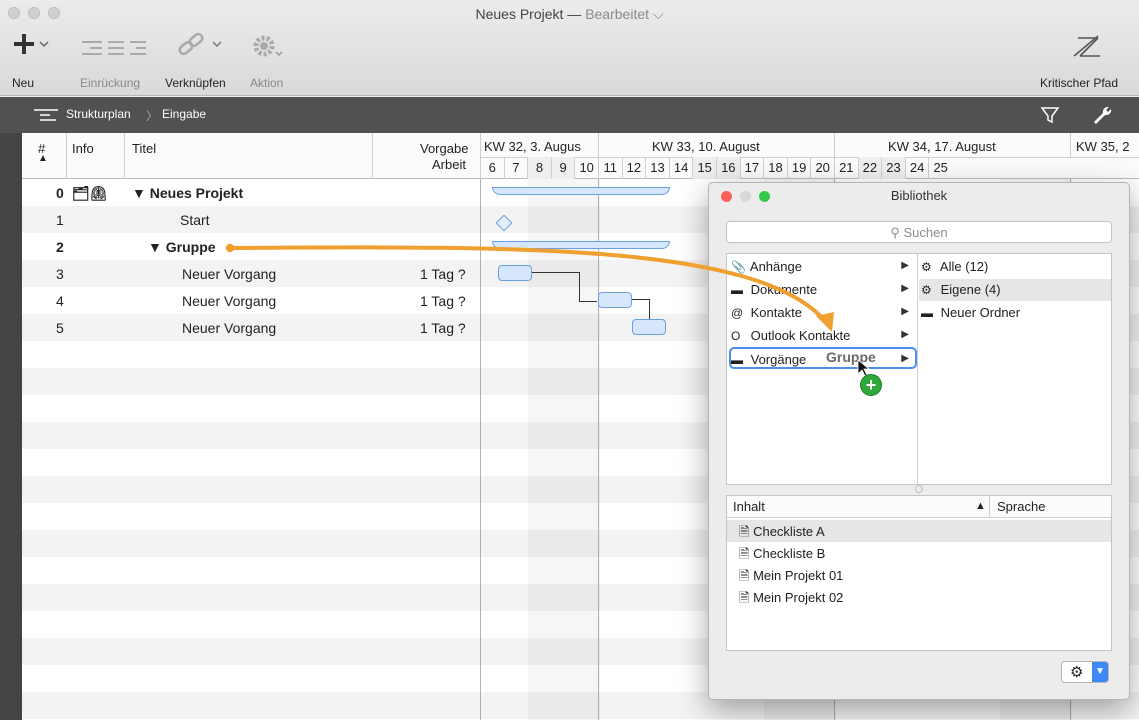  What do you see at coordinates (1100, 672) in the screenshot?
I see `chevron-down-icon: ▼` at bounding box center [1100, 672].